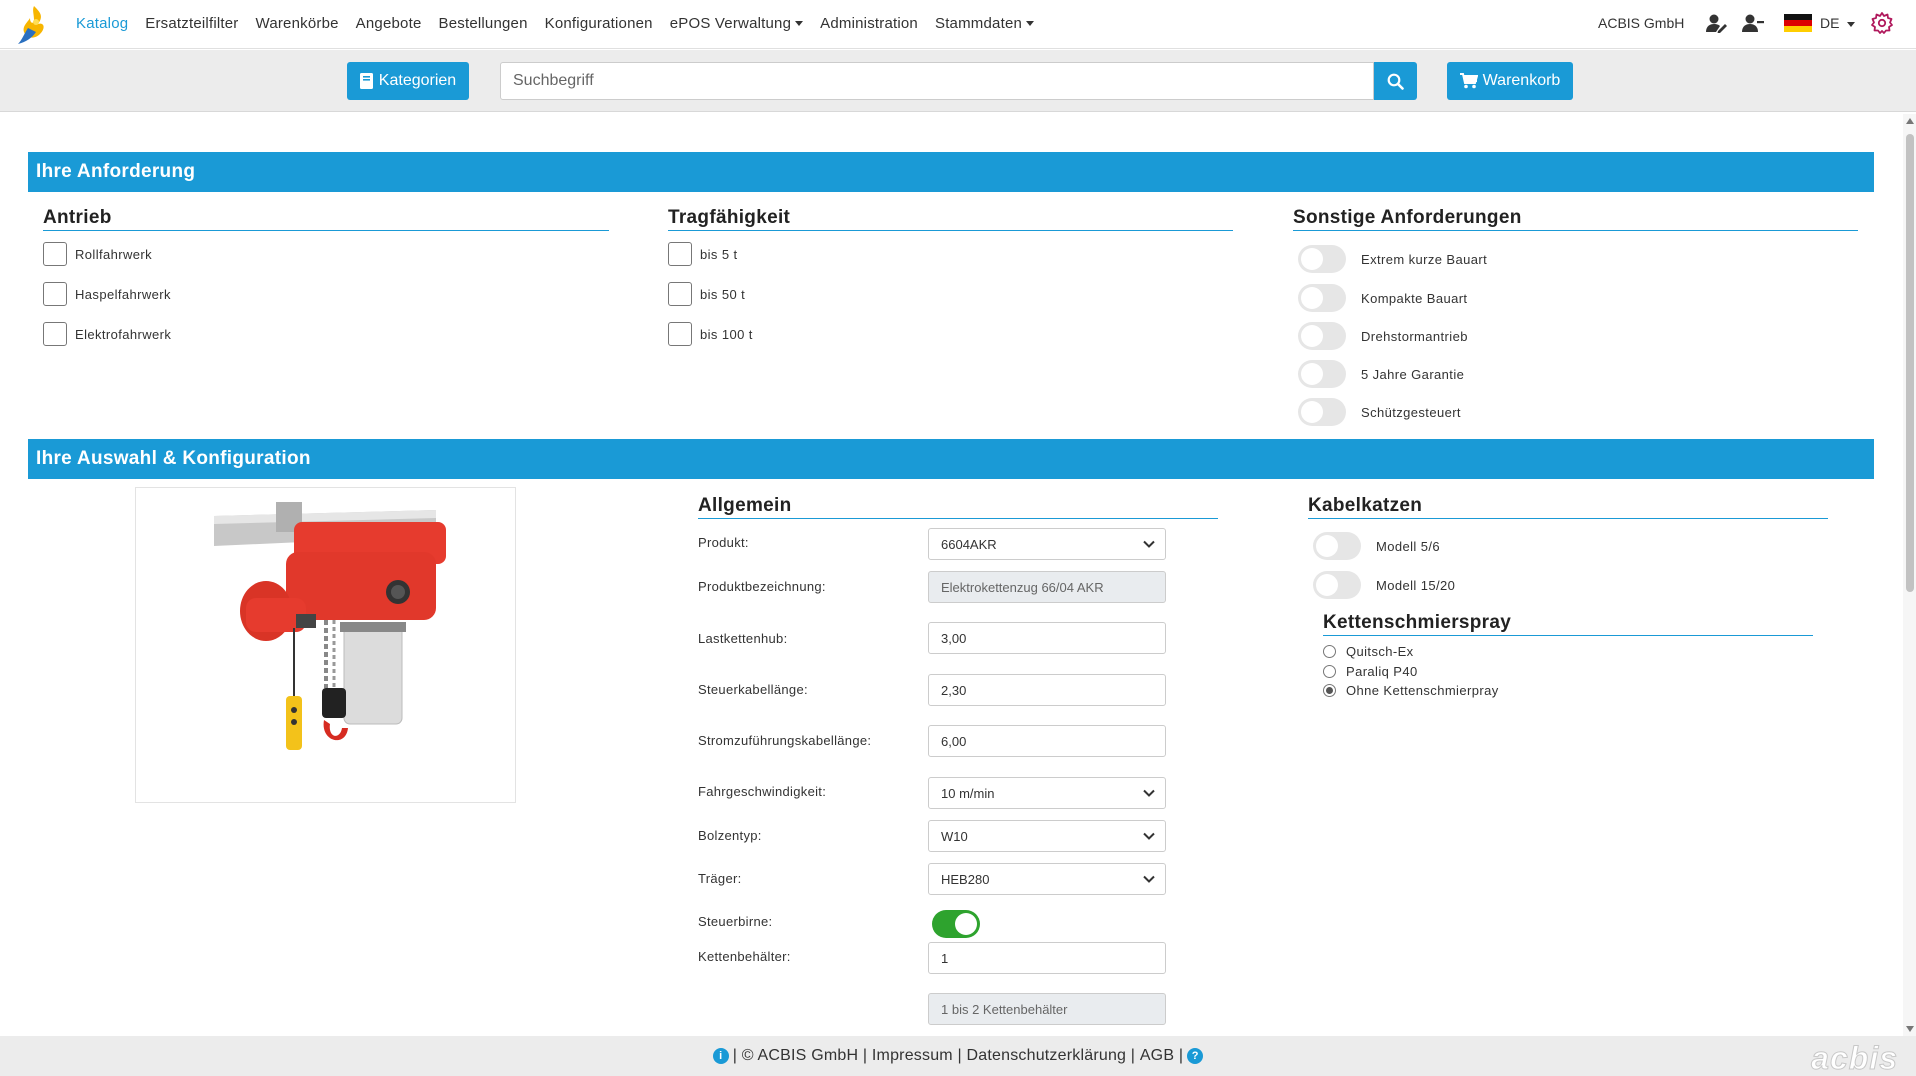 The width and height of the screenshot is (1916, 1076). What do you see at coordinates (969, 544) in the screenshot?
I see `produkt-value: 6604AKR` at bounding box center [969, 544].